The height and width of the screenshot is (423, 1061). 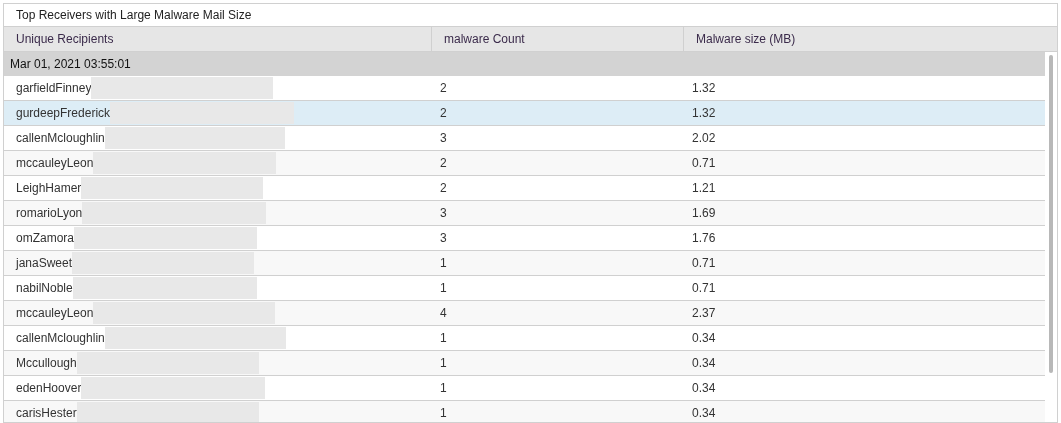 I want to click on panel-title: Top Receivers with Large Malware Mail Size, so click(x=134, y=15).